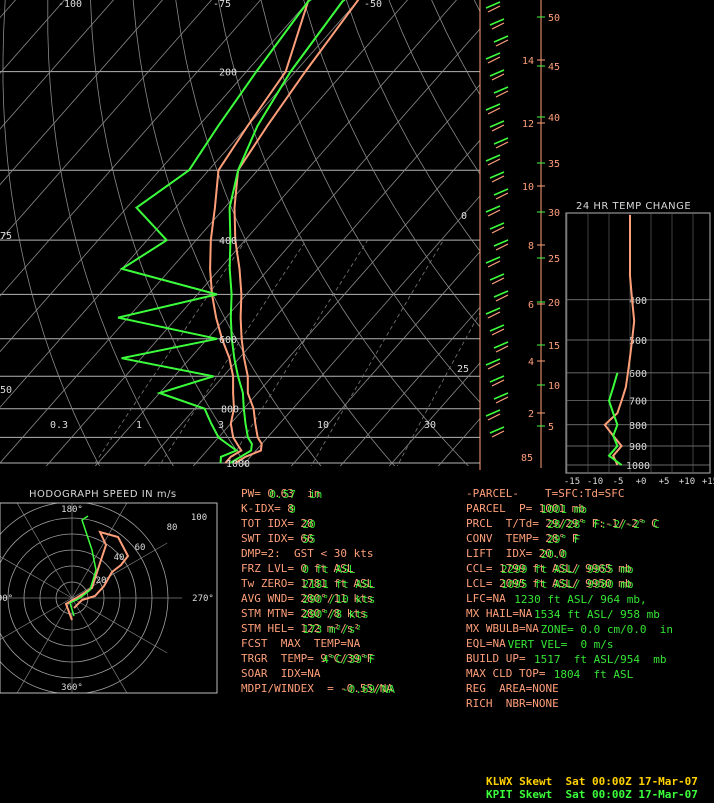  Describe the element at coordinates (551, 427) in the screenshot. I see `height-km-label: 5` at that location.